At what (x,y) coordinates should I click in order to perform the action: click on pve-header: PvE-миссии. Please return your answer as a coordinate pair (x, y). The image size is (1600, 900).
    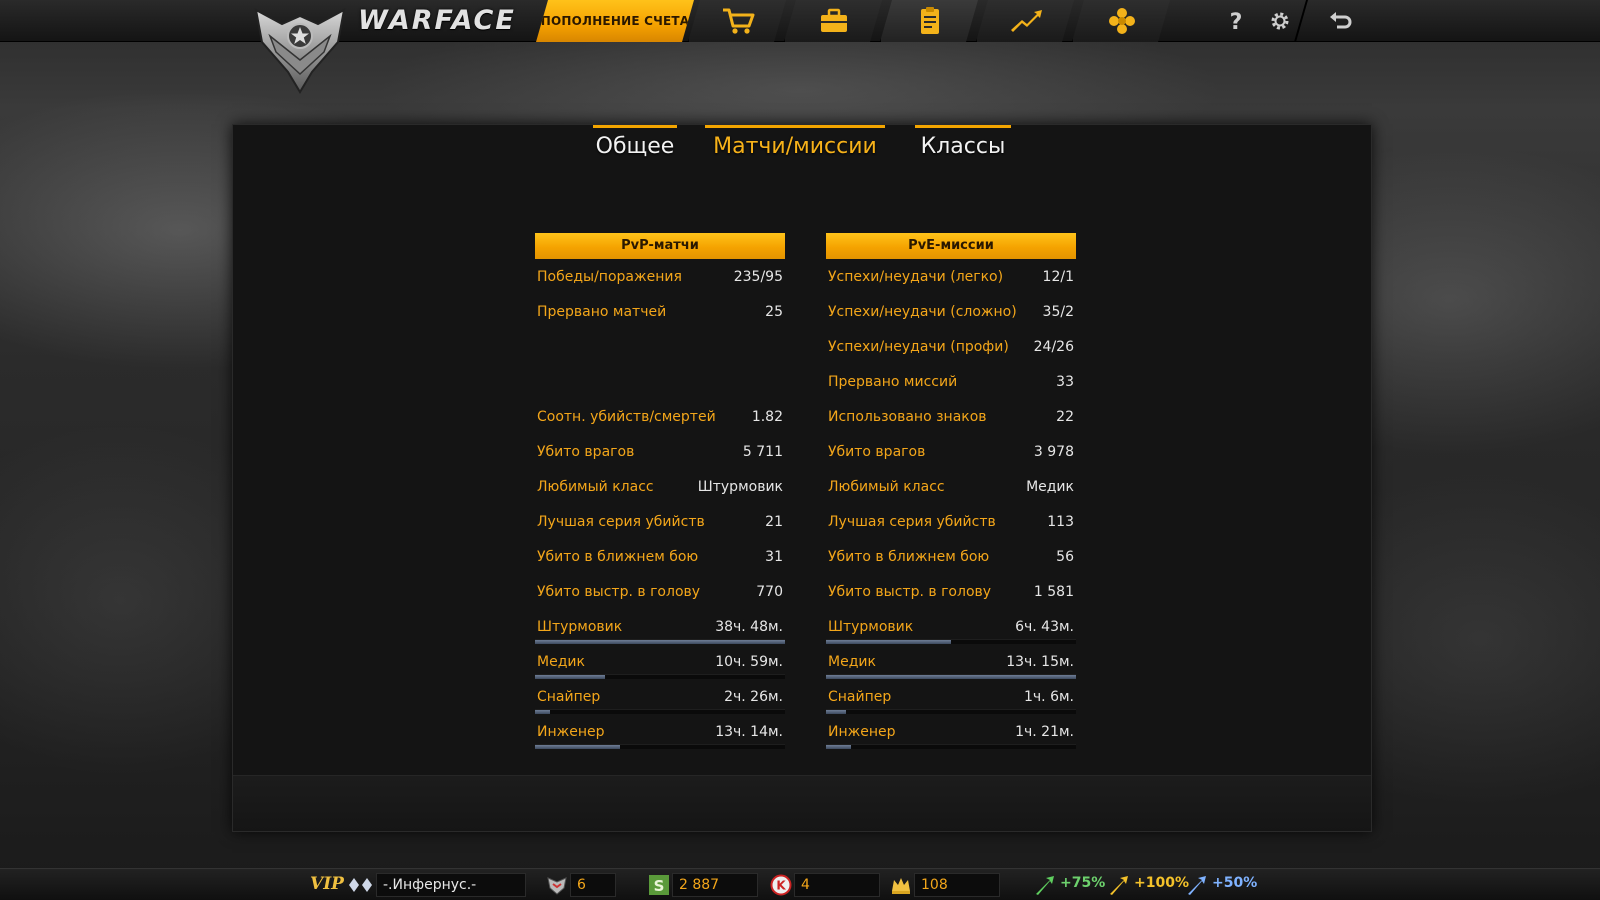
    Looking at the image, I should click on (951, 246).